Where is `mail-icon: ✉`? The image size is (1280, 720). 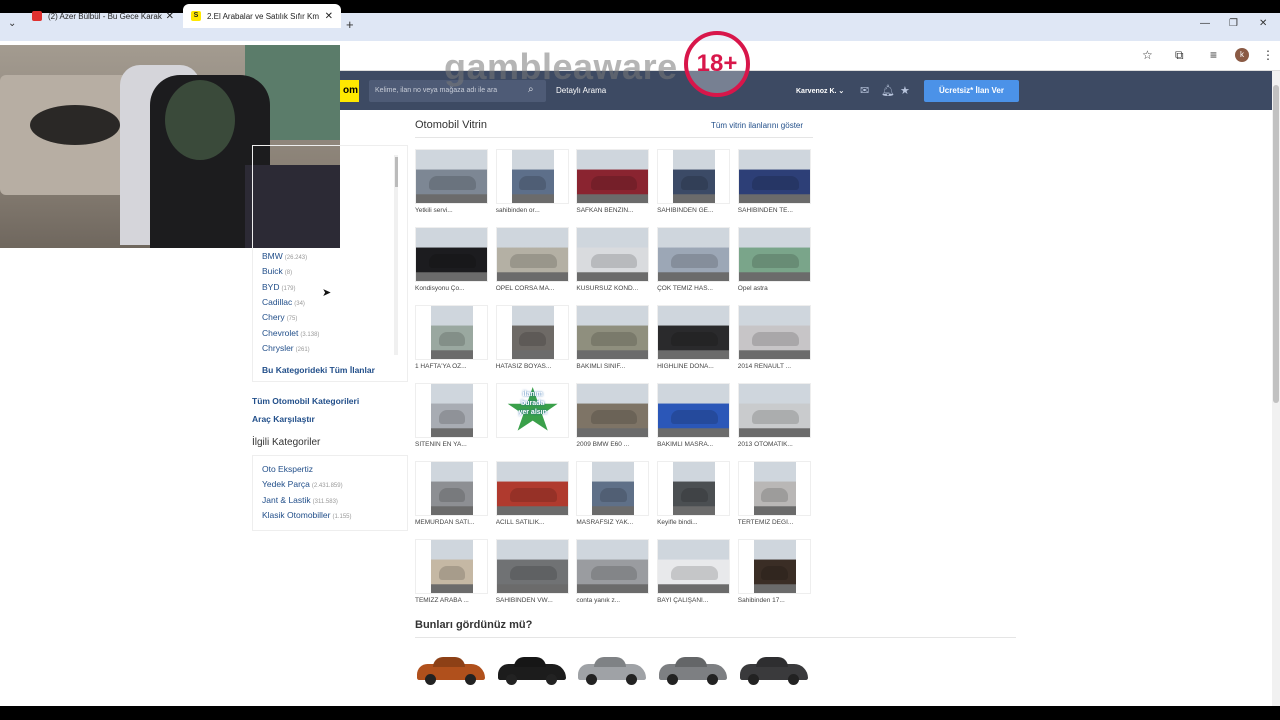 mail-icon: ✉ is located at coordinates (864, 90).